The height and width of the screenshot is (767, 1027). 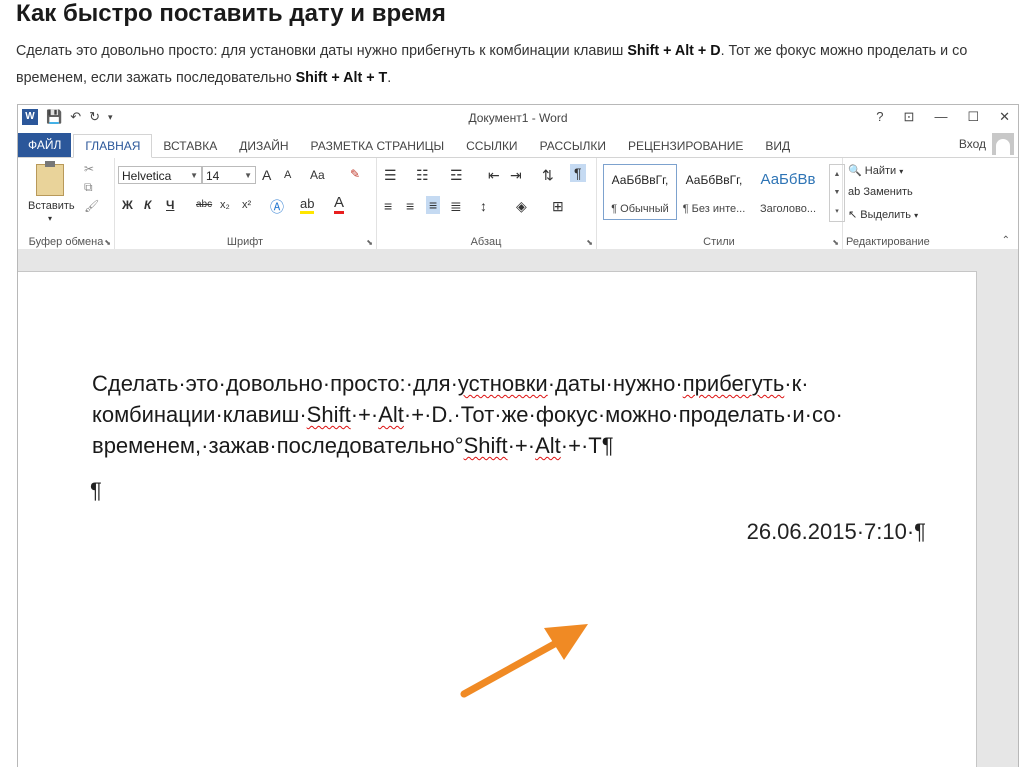 What do you see at coordinates (50, 178) in the screenshot?
I see `clipboard-icon` at bounding box center [50, 178].